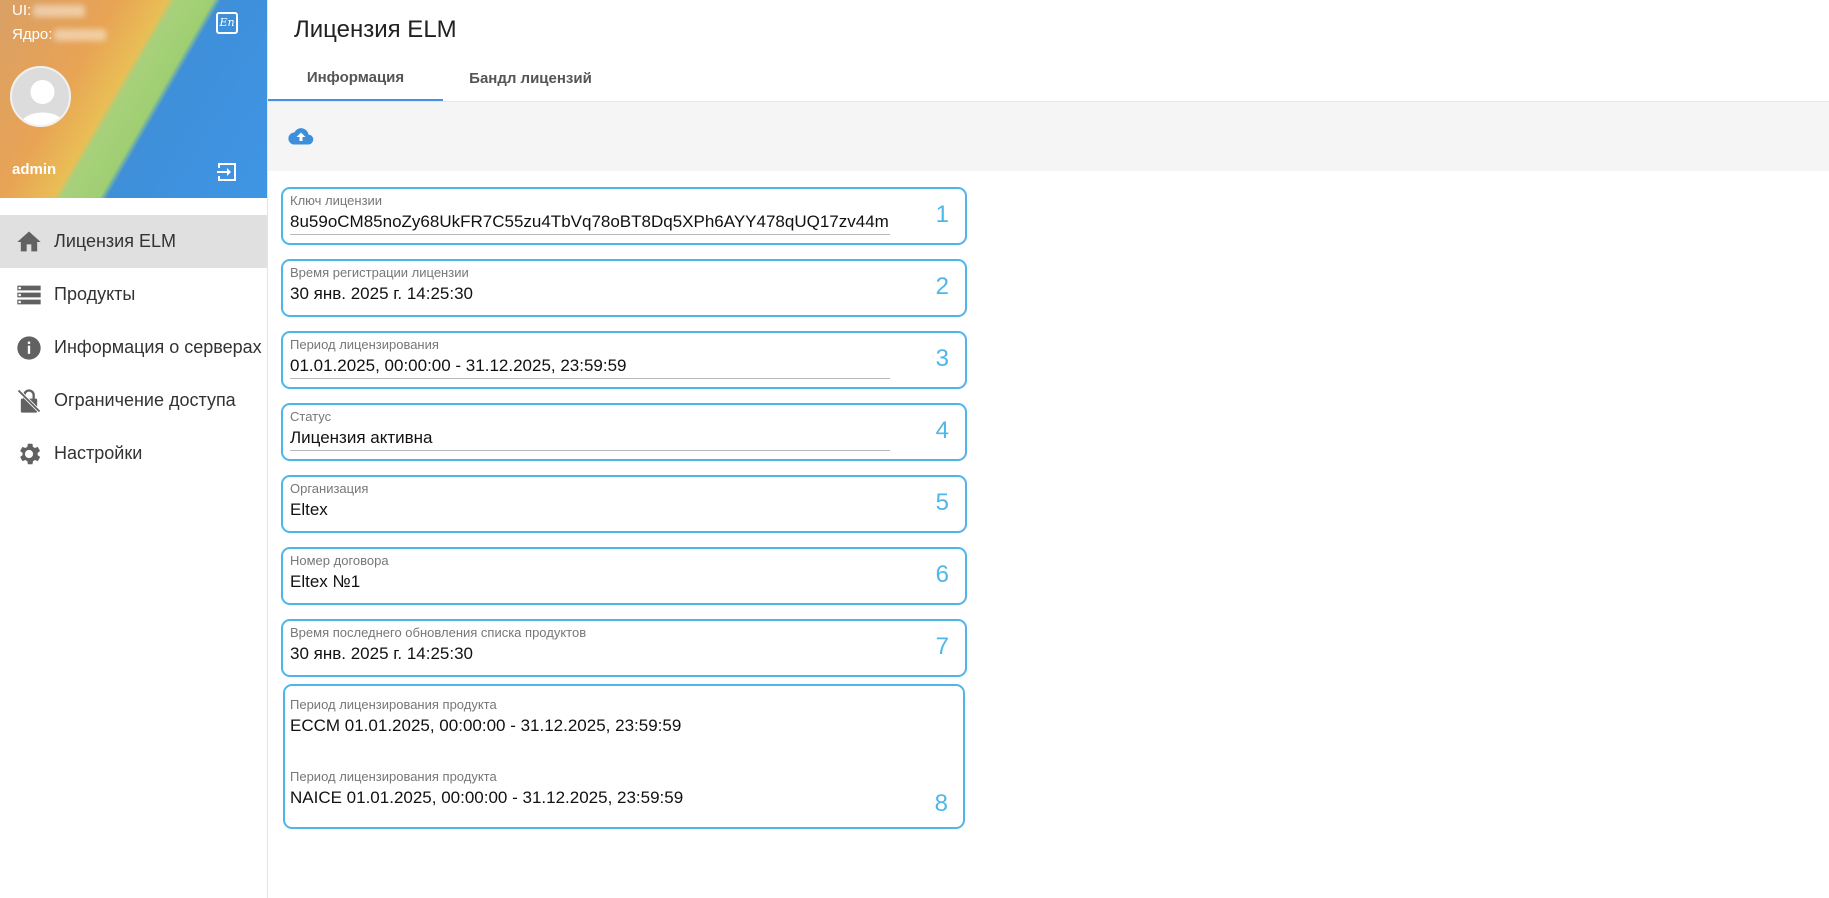 The image size is (1829, 898). What do you see at coordinates (301, 137) in the screenshot?
I see `cloud-upload-icon` at bounding box center [301, 137].